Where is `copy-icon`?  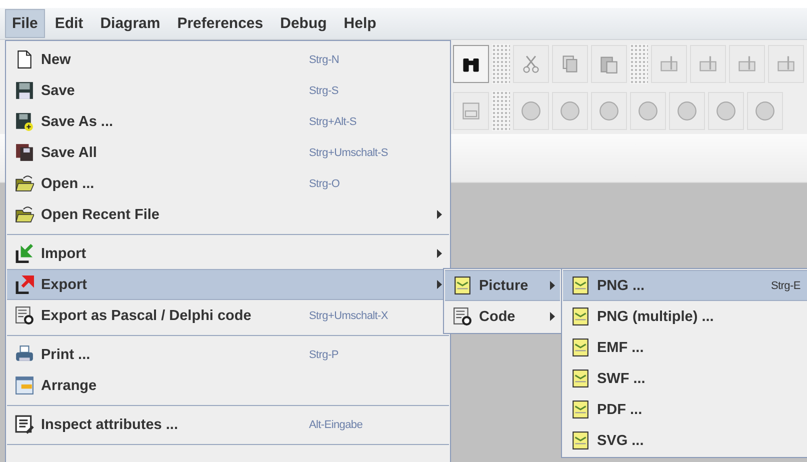 copy-icon is located at coordinates (570, 64).